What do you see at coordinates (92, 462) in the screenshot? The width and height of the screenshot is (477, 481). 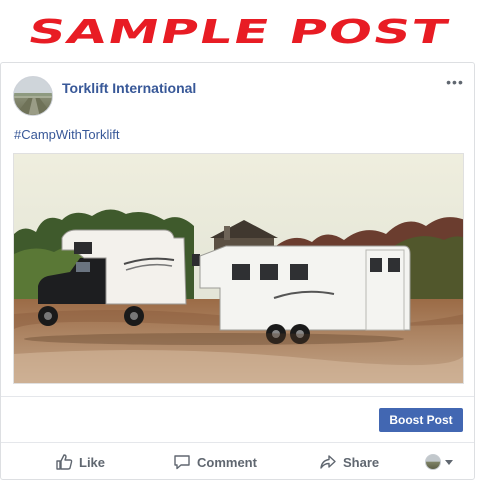 I see `like-label: Like` at bounding box center [92, 462].